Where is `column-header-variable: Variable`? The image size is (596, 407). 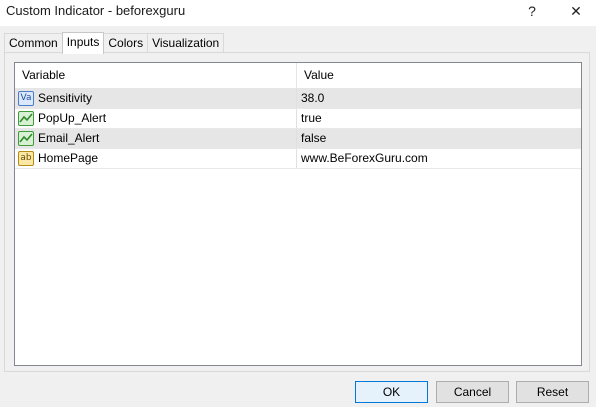 column-header-variable: Variable is located at coordinates (156, 75).